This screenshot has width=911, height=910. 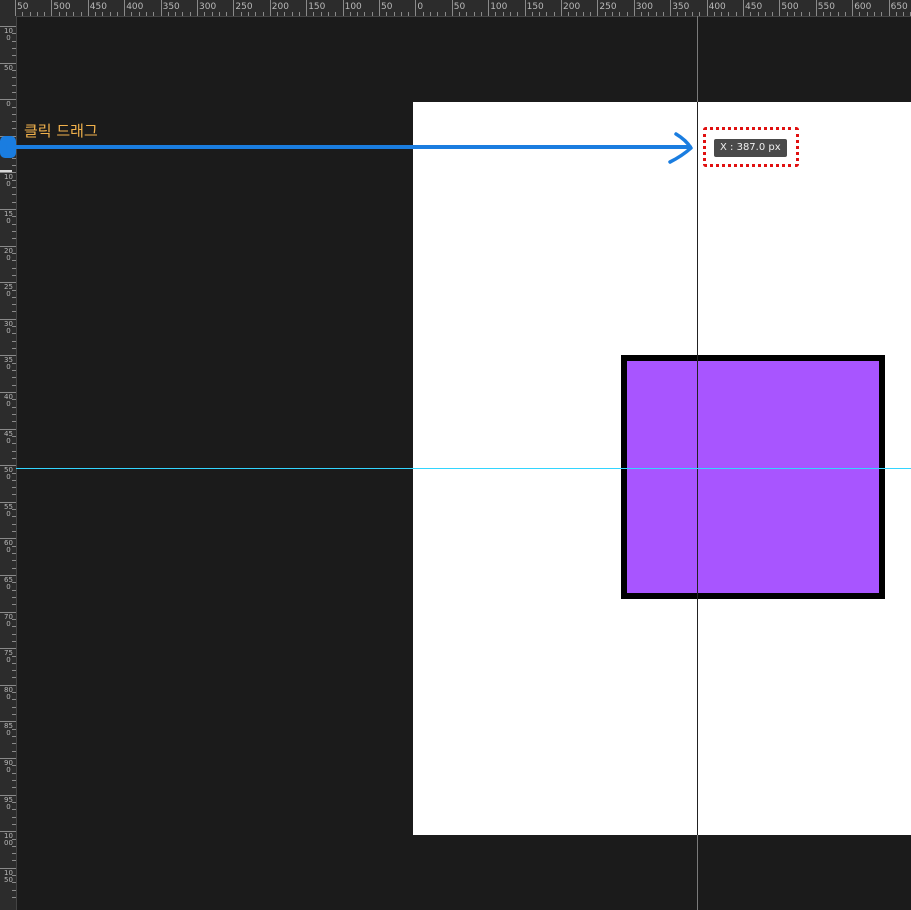 What do you see at coordinates (753, 477) in the screenshot?
I see `purple-rectangle-shape` at bounding box center [753, 477].